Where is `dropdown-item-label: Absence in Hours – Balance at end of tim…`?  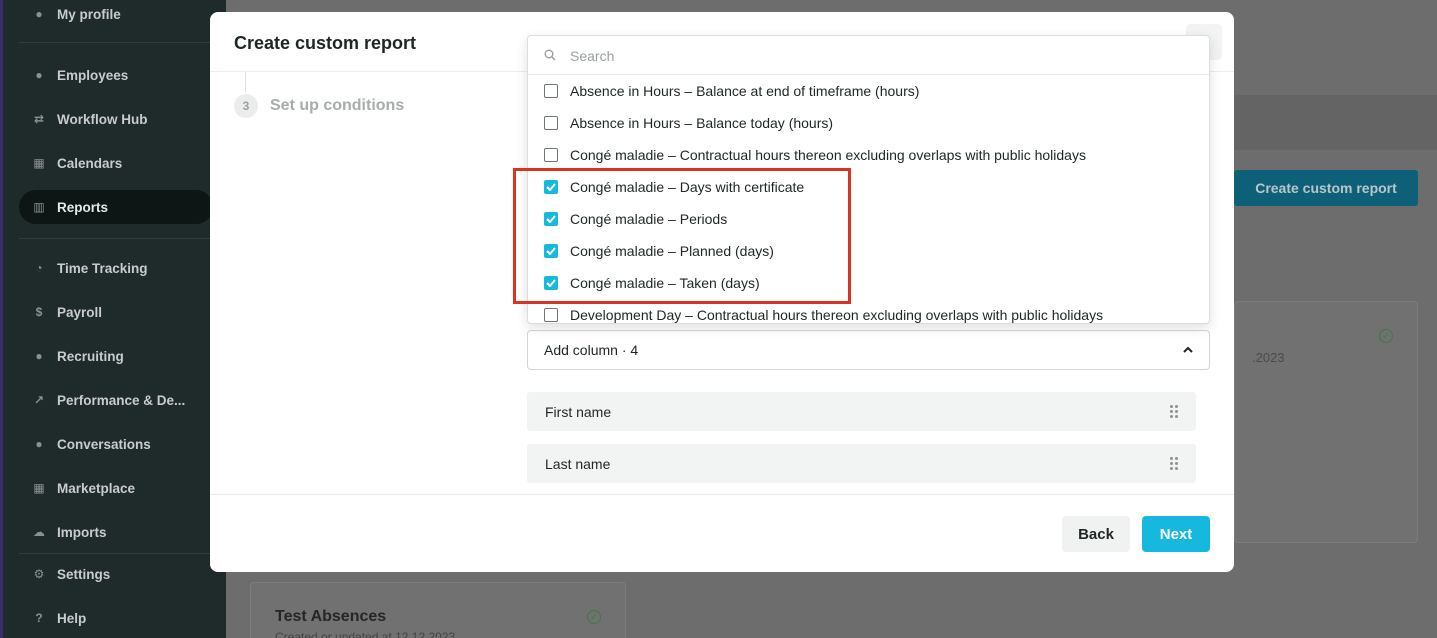
dropdown-item-label: Absence in Hours – Balance at end of tim… is located at coordinates (745, 91).